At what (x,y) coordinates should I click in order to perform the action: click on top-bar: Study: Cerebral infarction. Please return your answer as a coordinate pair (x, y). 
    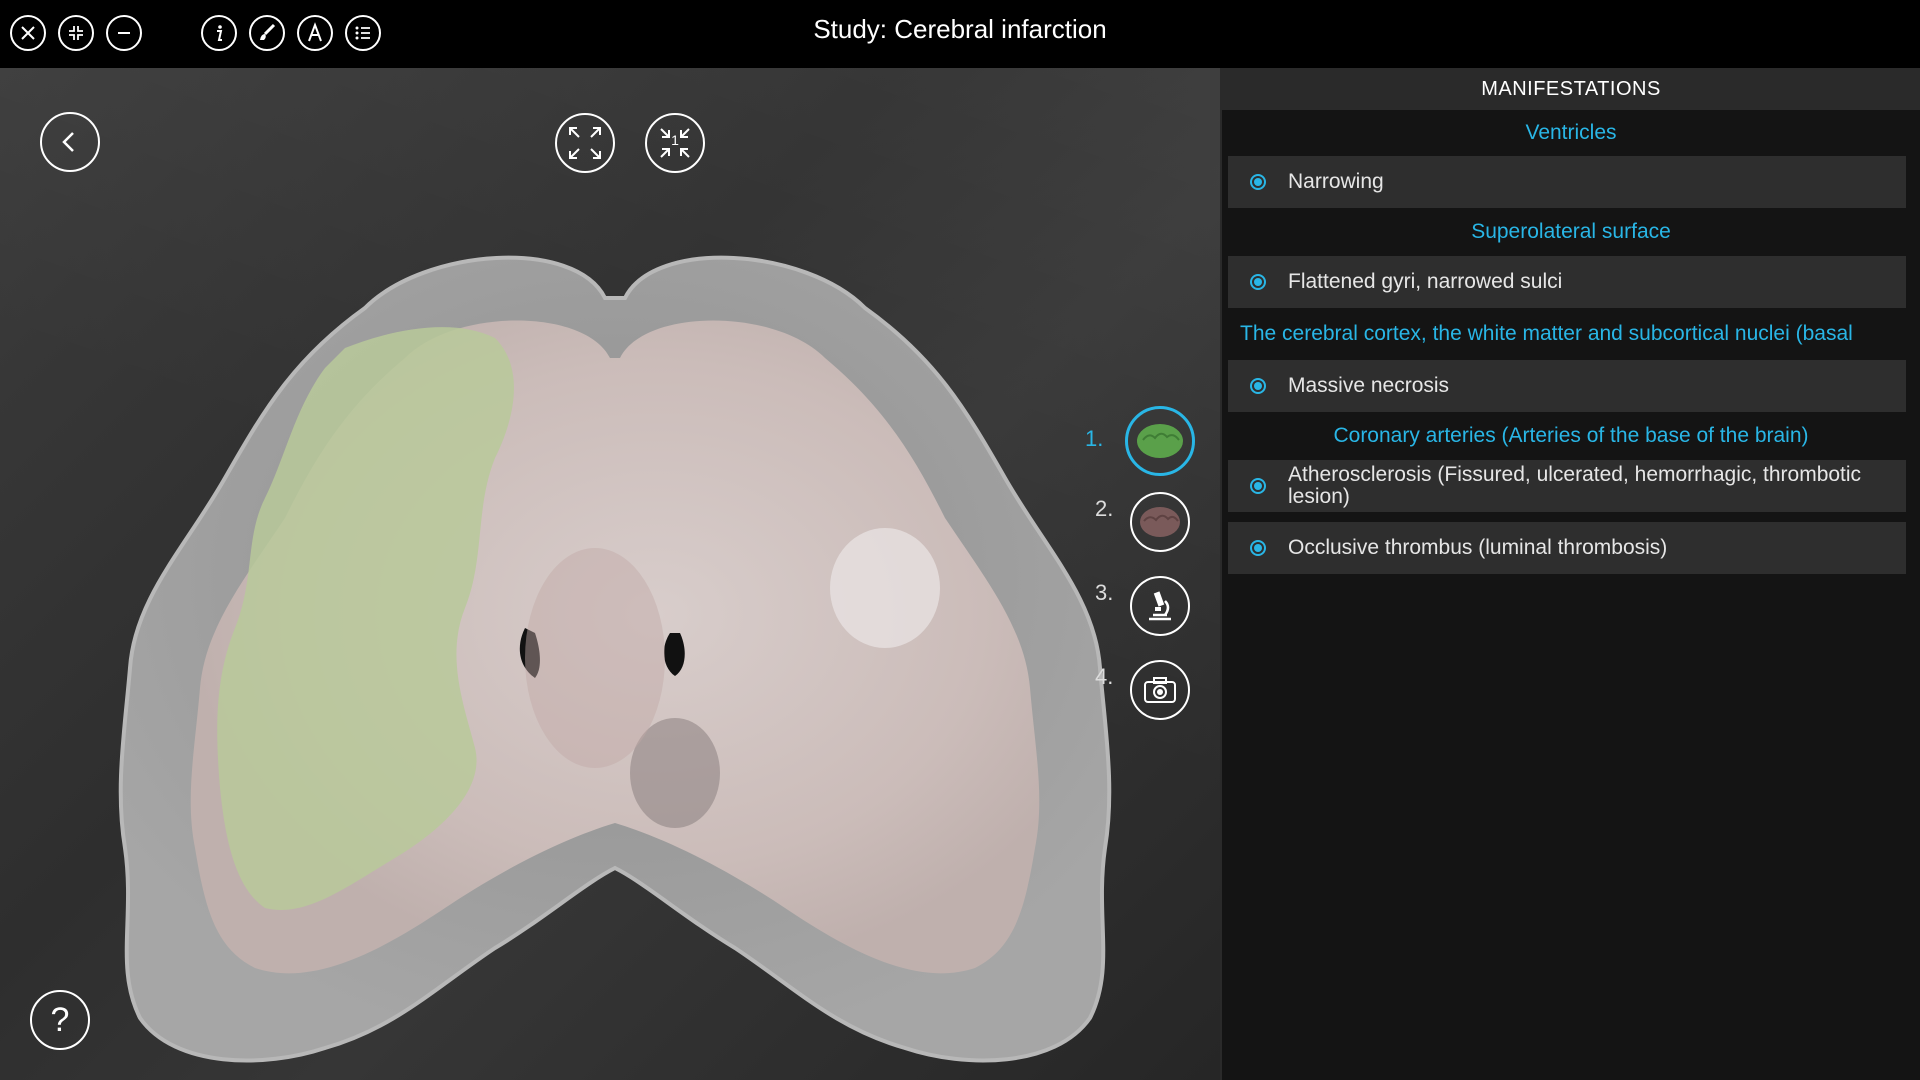
    Looking at the image, I should click on (960, 34).